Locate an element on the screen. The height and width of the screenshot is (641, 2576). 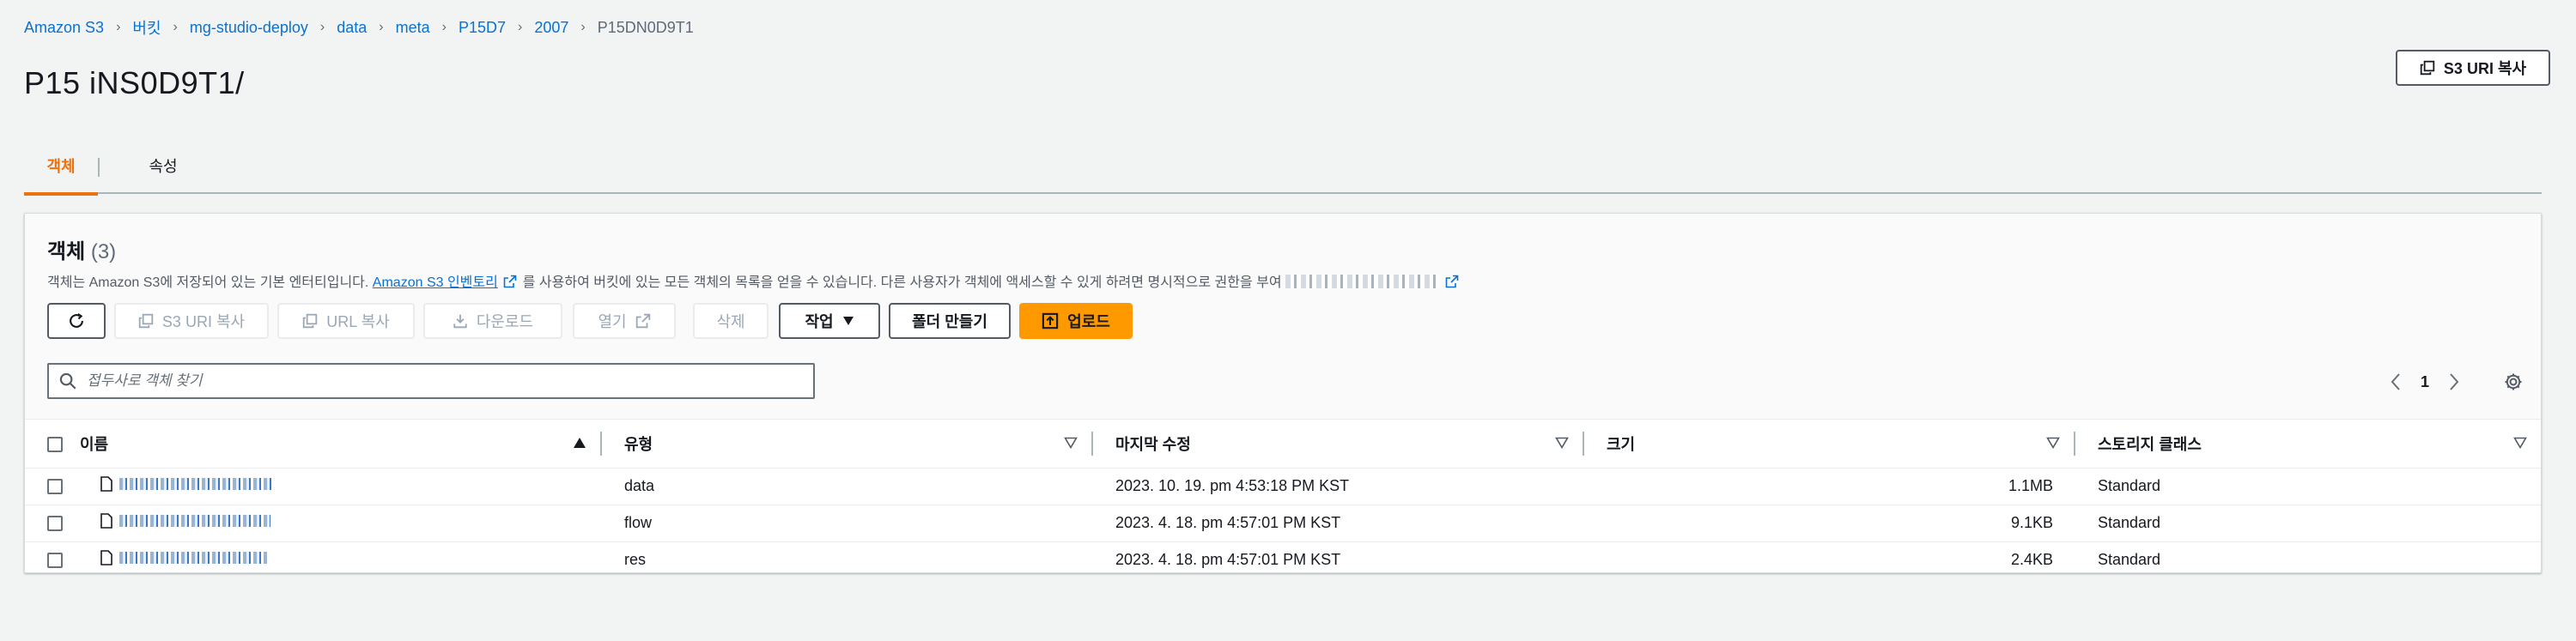
current-page: 1 is located at coordinates (2425, 382).